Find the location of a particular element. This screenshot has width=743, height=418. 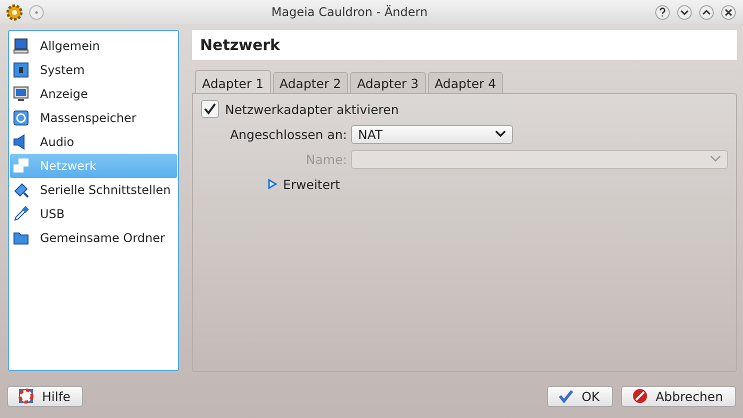

checkbox is located at coordinates (210, 109).